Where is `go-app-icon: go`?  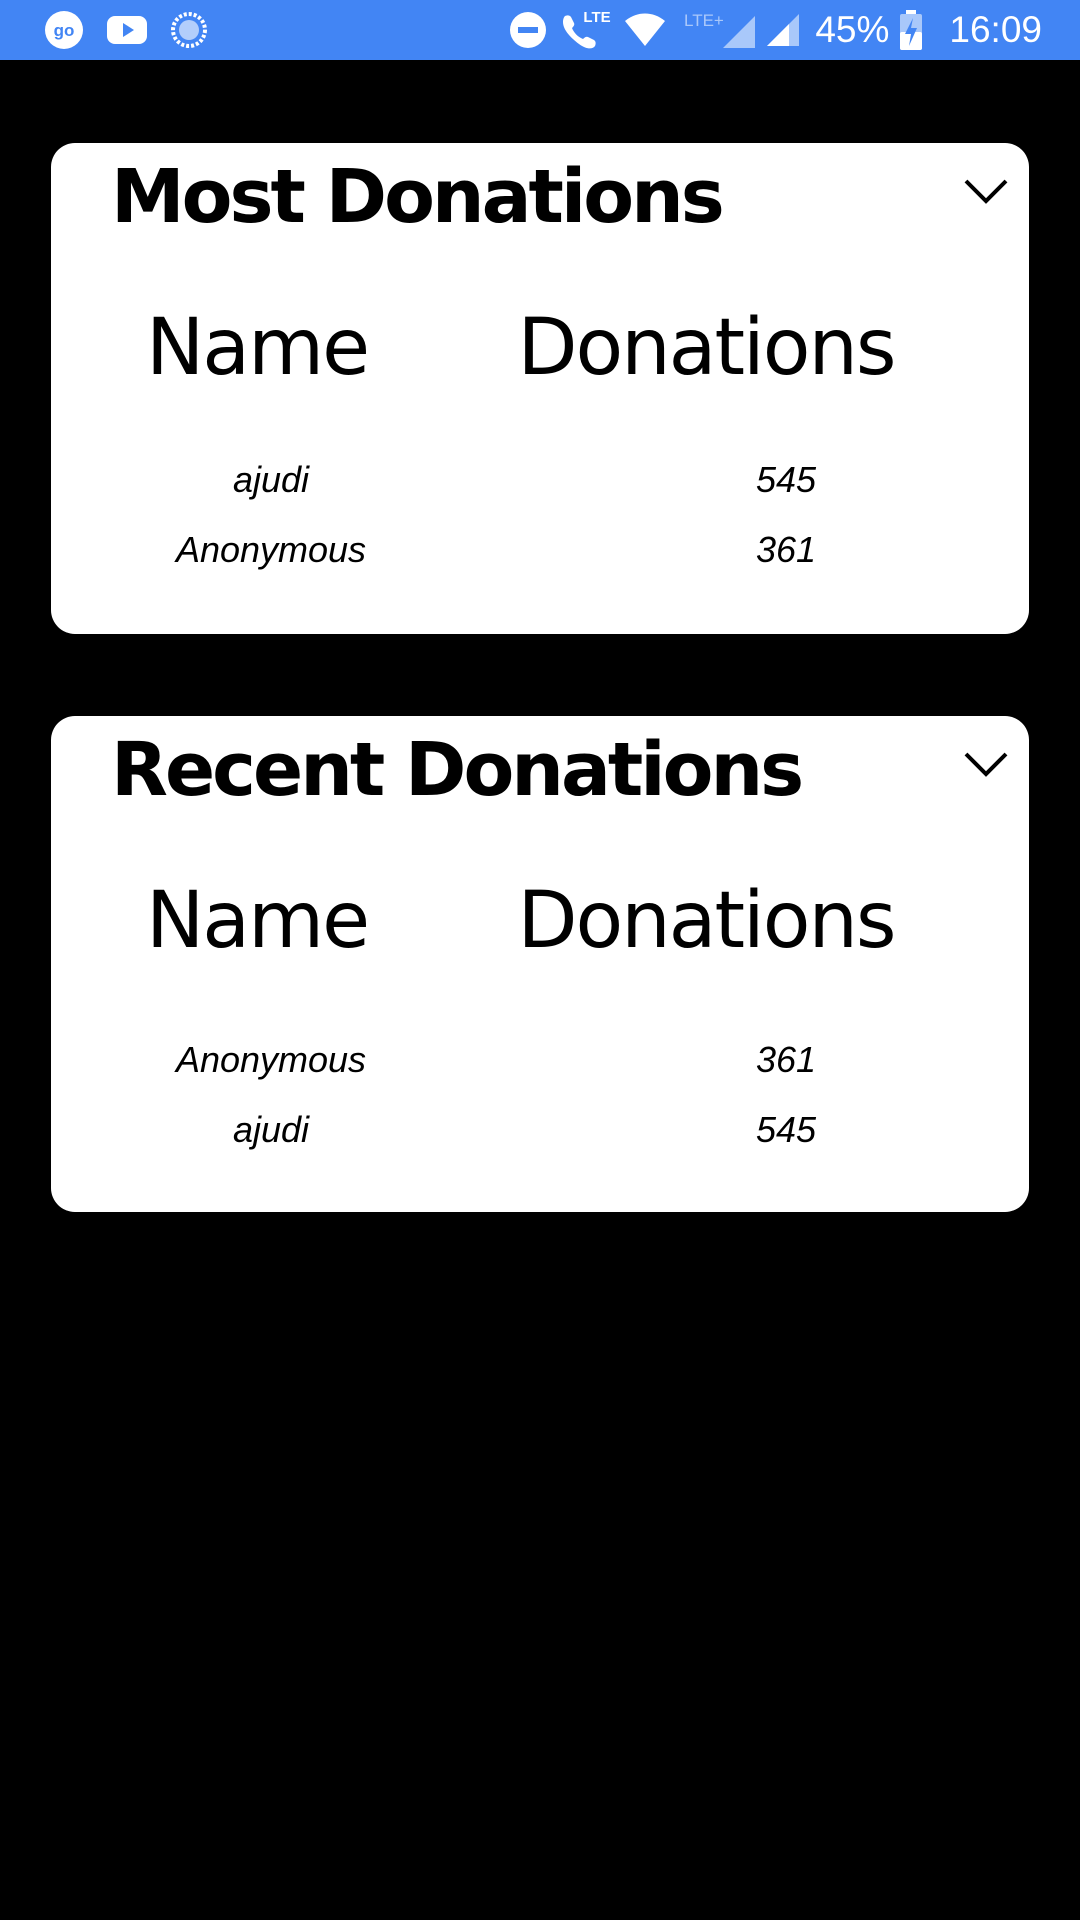
go-app-icon: go is located at coordinates (64, 30).